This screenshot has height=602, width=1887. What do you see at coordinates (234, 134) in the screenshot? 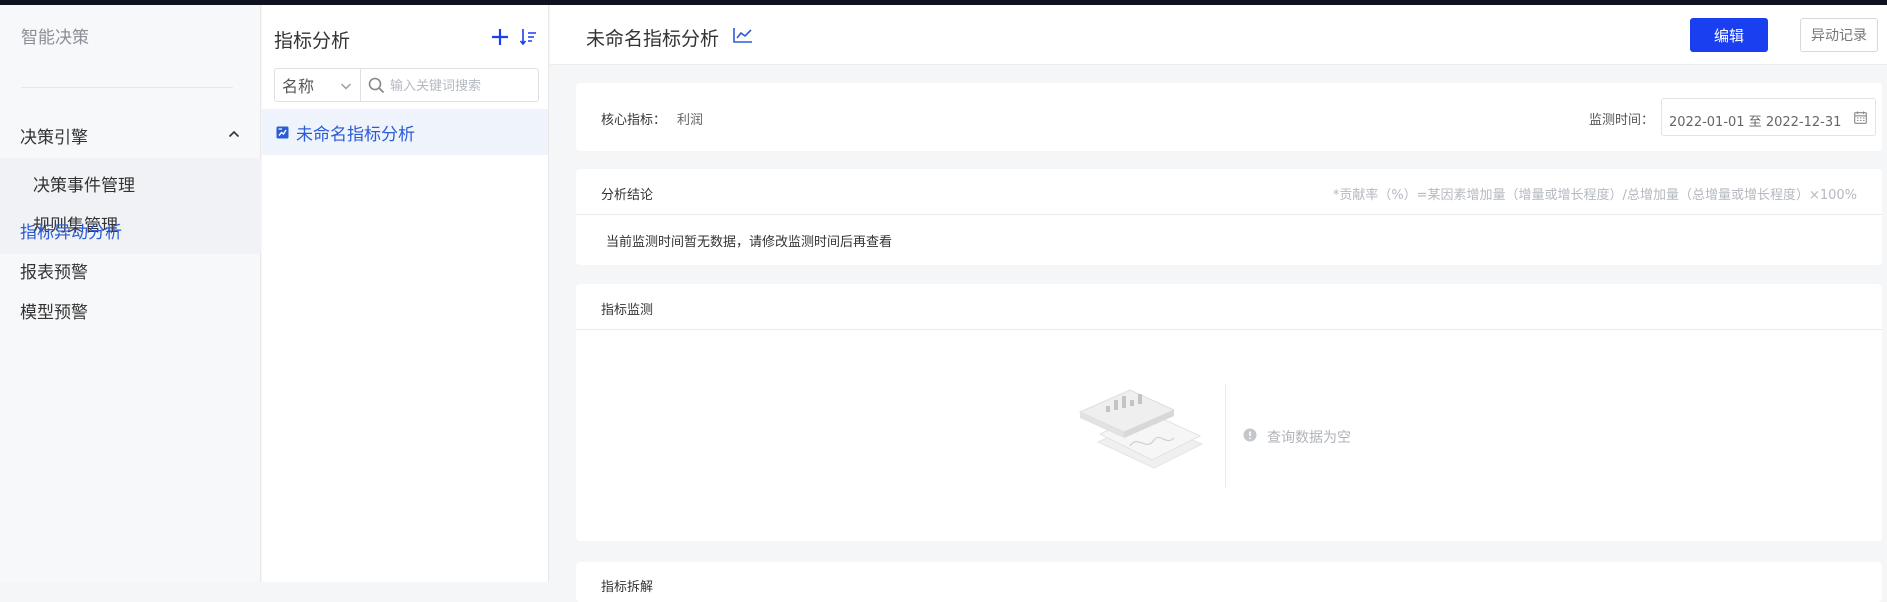
I see `chevron-up-icon` at bounding box center [234, 134].